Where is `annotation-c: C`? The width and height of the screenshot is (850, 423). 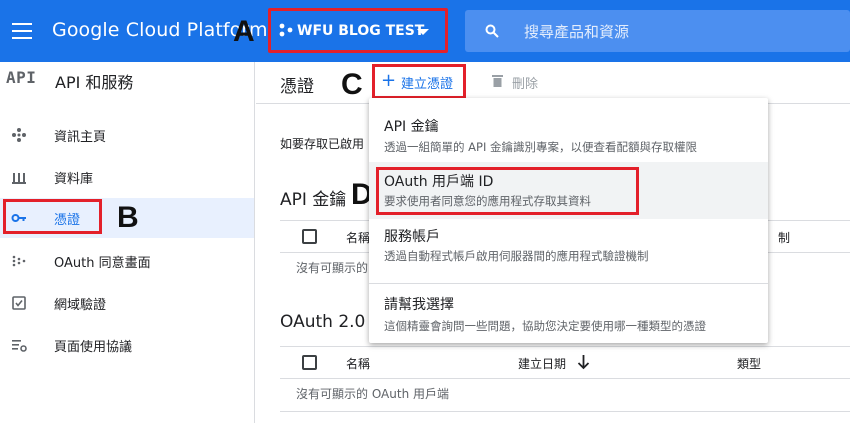
annotation-c: C is located at coordinates (352, 84).